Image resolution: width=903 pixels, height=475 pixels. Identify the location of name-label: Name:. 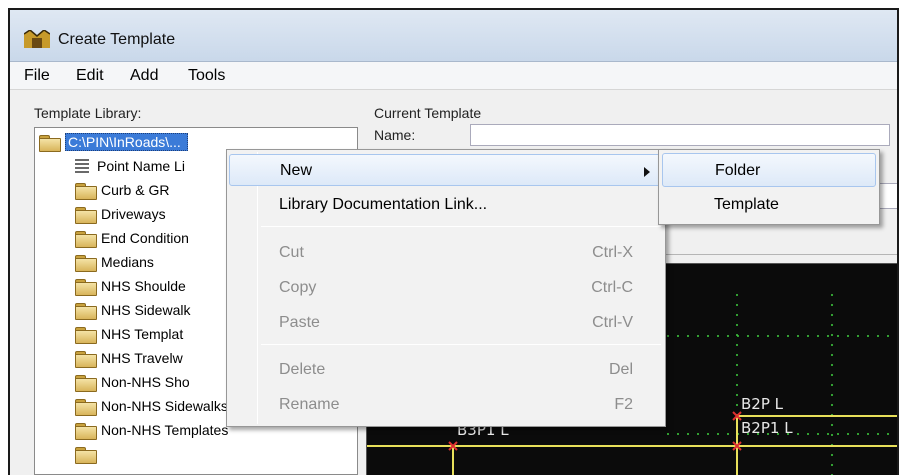
(395, 135).